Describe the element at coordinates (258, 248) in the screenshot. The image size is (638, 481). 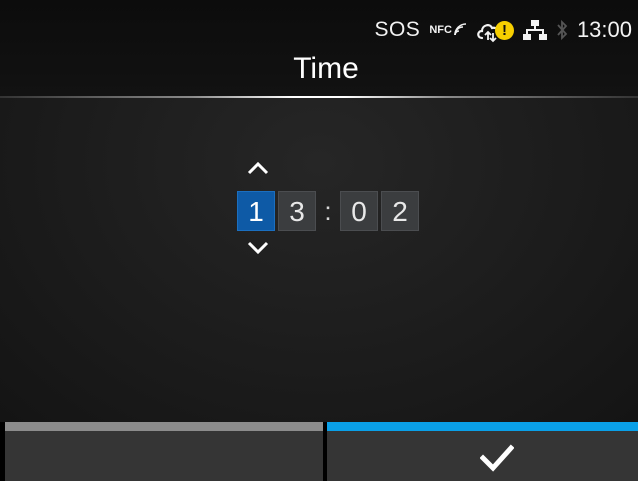
I see `chevron-down-icon` at that location.